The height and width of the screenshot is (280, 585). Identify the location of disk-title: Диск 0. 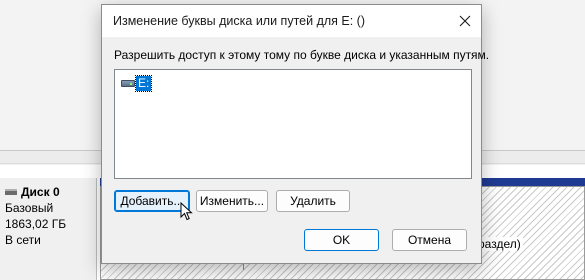
(50, 192).